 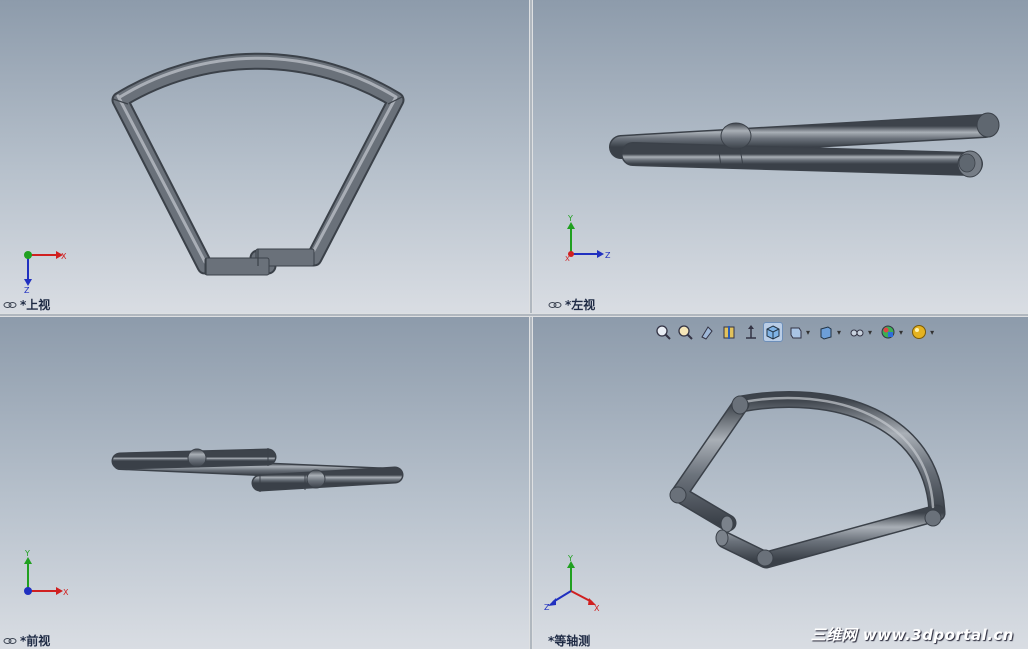 I want to click on view-label-left: *左视, so click(x=571, y=304).